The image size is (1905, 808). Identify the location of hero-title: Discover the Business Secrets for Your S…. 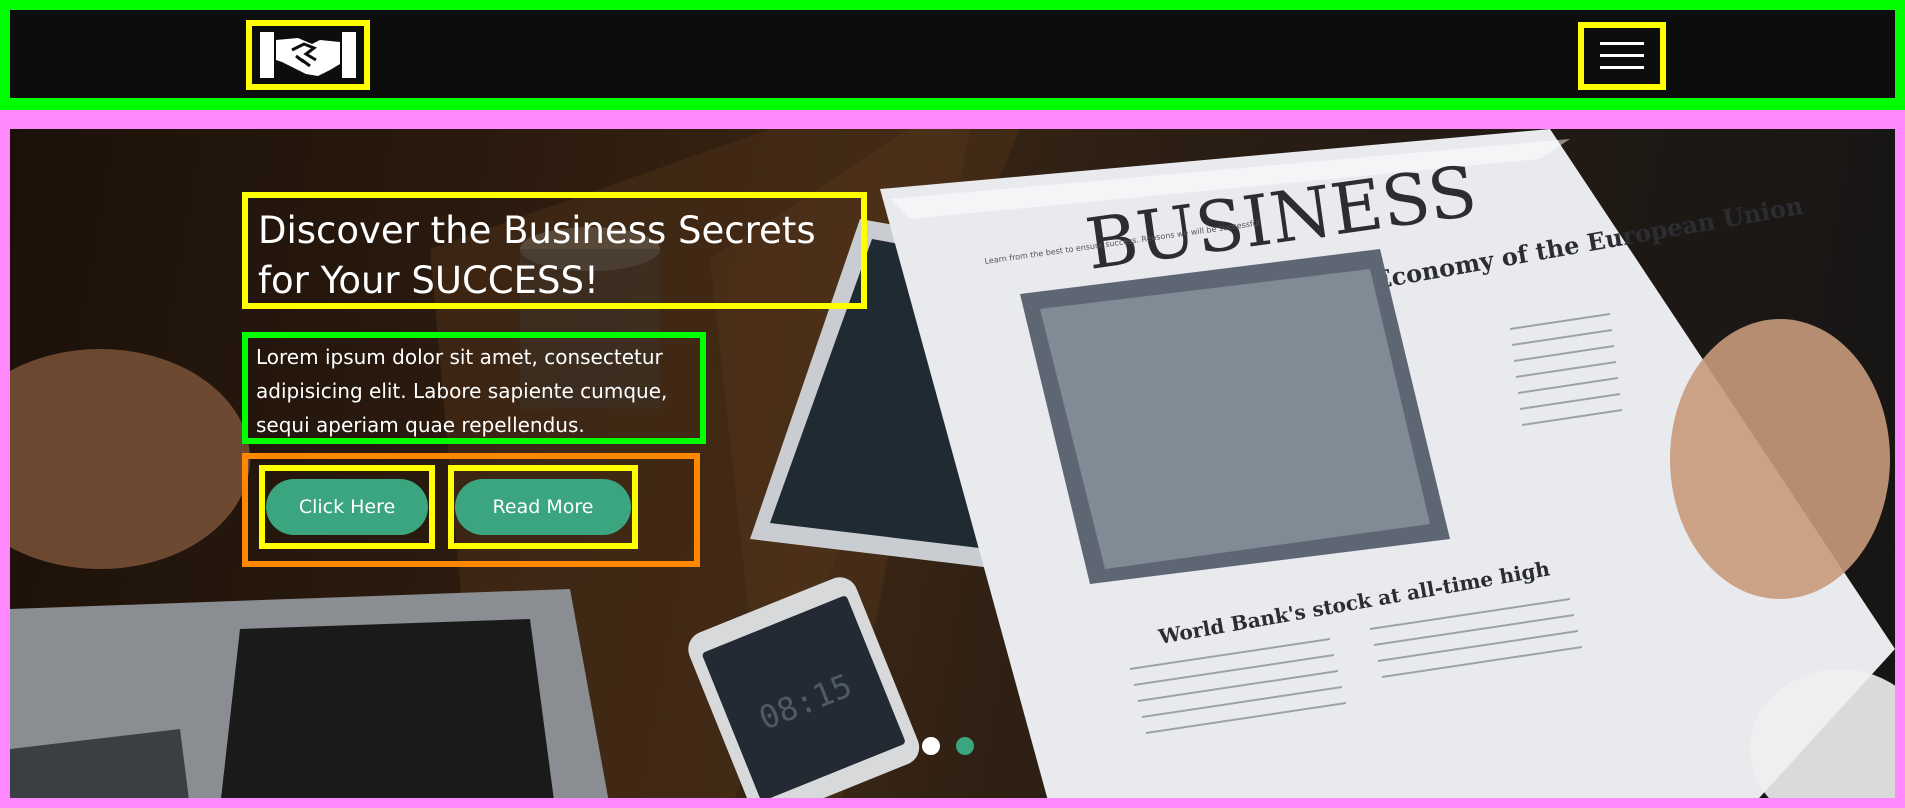
(537, 255).